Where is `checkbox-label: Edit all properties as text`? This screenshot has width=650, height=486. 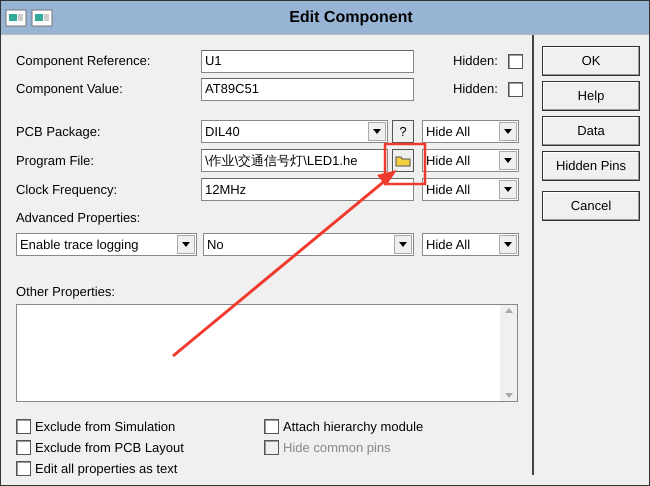
checkbox-label: Edit all properties as text is located at coordinates (106, 469).